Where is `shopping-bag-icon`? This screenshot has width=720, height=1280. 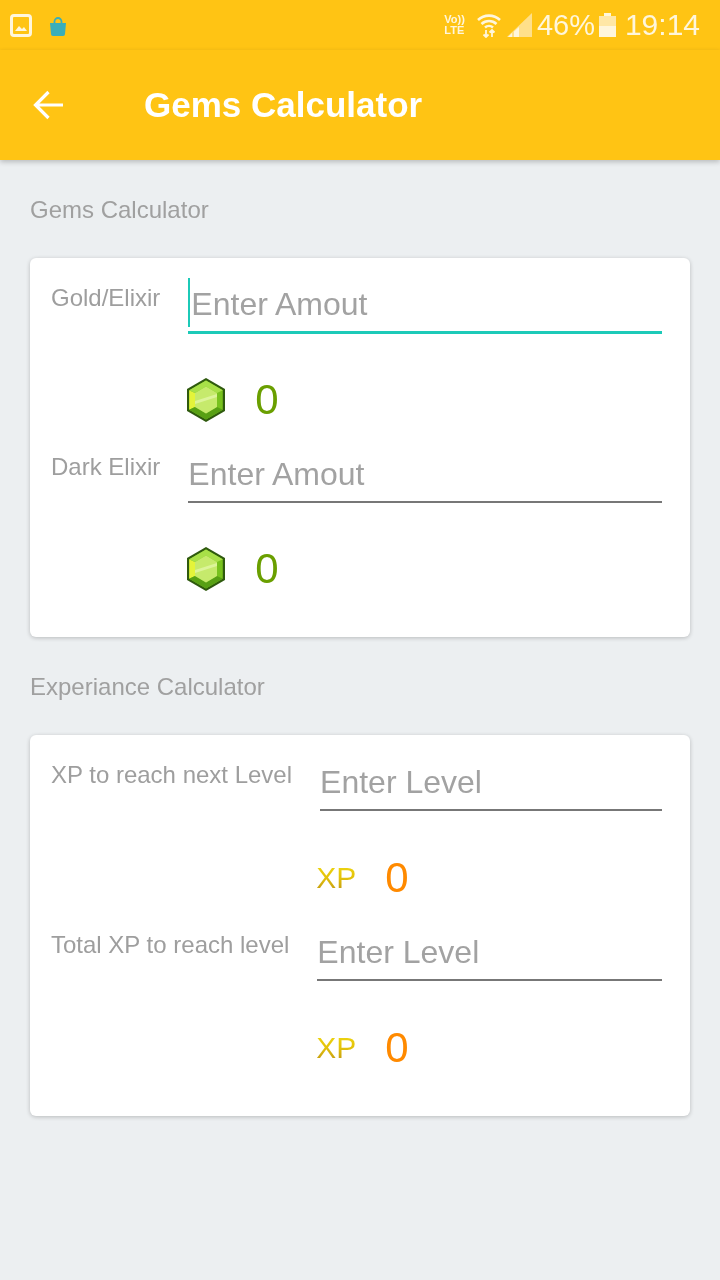 shopping-bag-icon is located at coordinates (58, 26).